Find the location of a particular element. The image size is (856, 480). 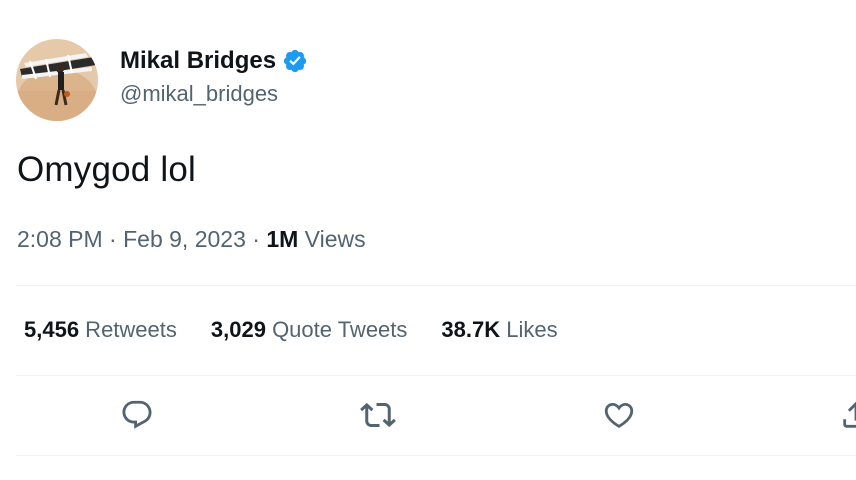

reply-button is located at coordinates (137, 415).